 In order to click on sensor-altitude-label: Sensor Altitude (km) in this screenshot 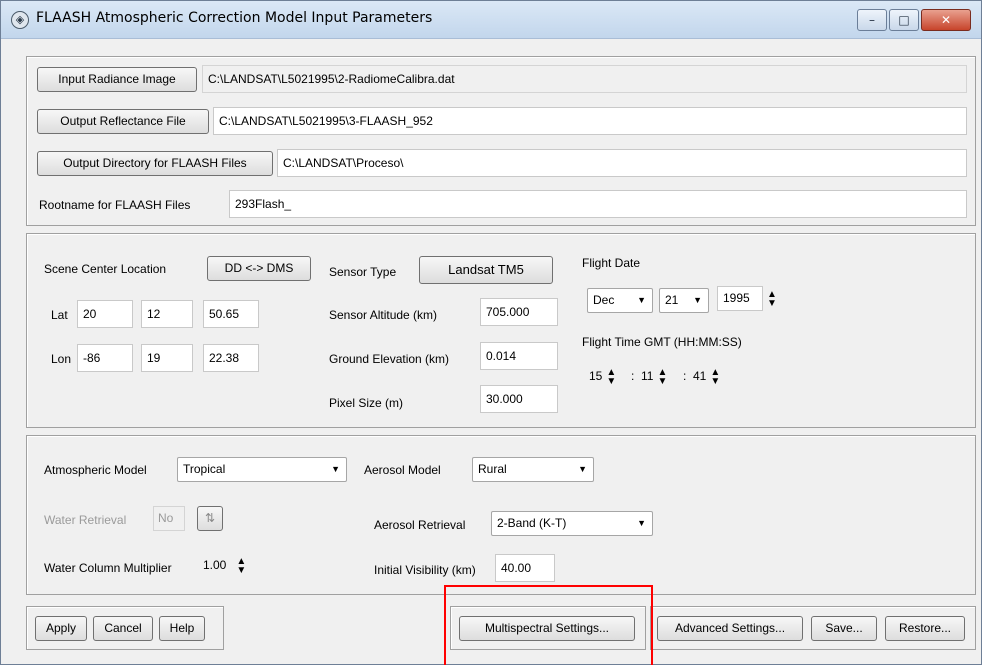, I will do `click(383, 315)`.